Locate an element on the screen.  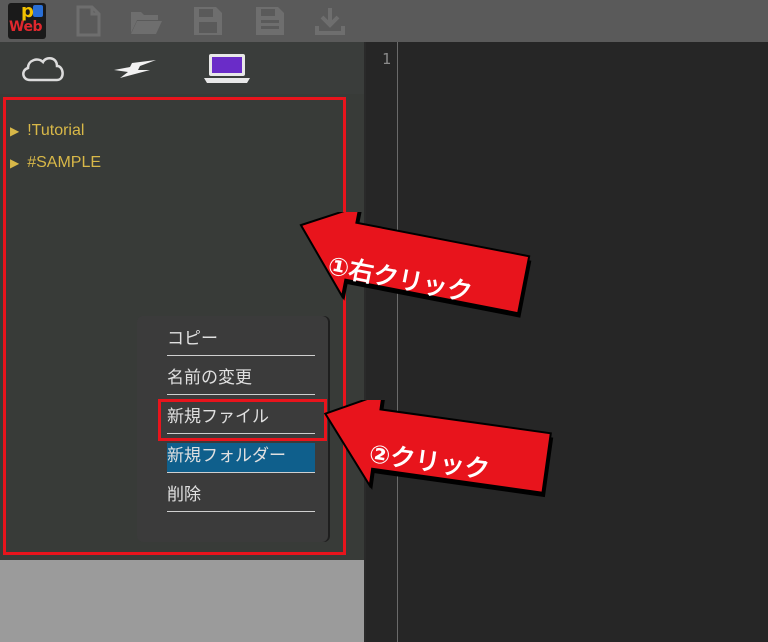
cloud-icon is located at coordinates (43, 67).